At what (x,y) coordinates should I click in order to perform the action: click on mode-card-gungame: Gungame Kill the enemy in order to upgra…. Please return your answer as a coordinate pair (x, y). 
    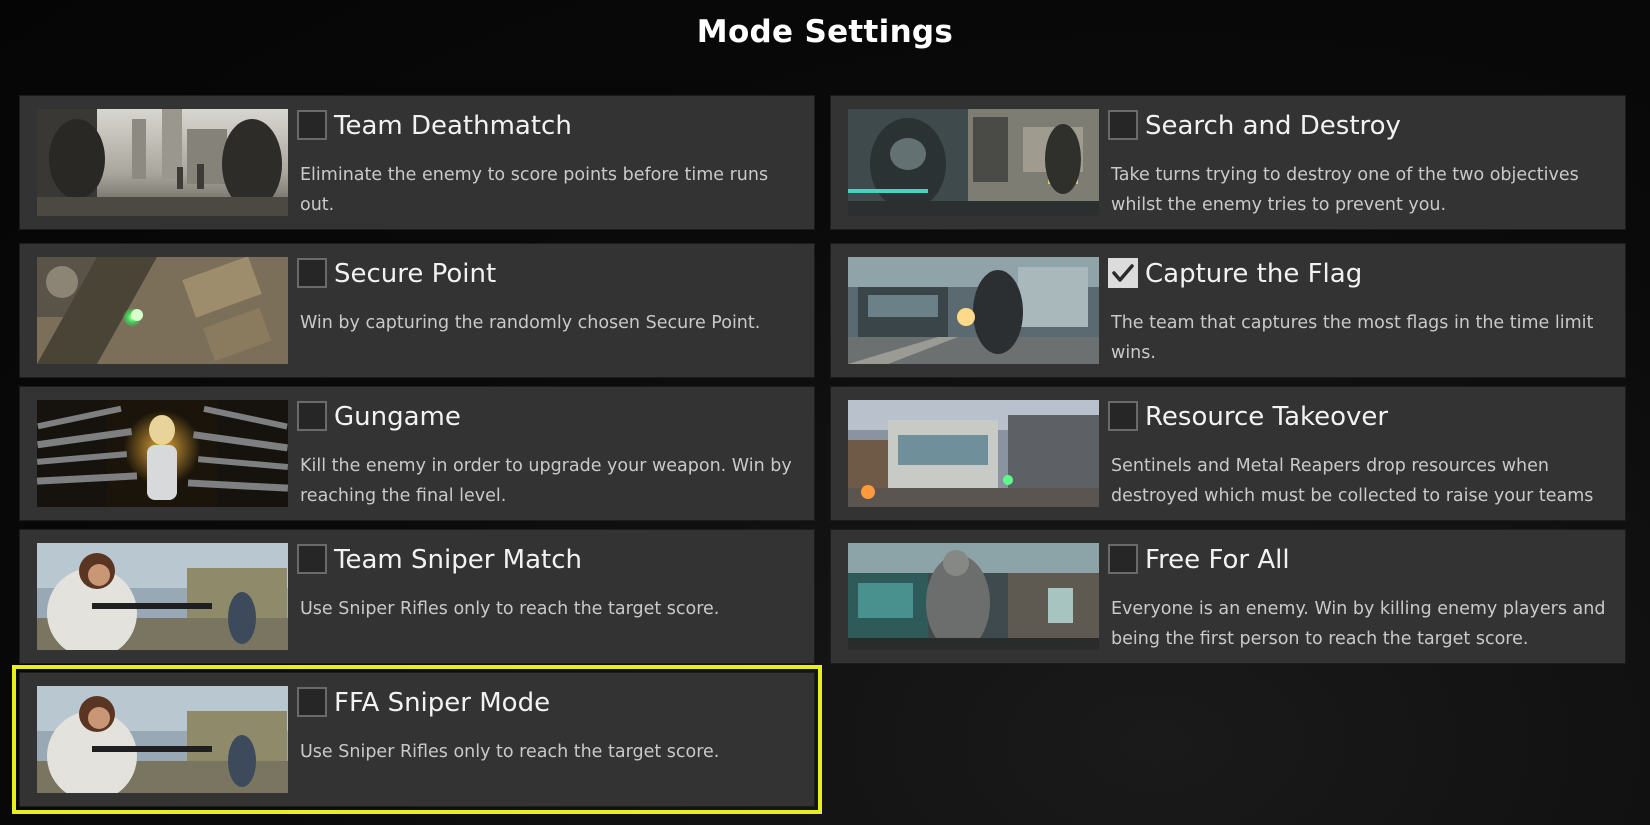
    Looking at the image, I should click on (417, 453).